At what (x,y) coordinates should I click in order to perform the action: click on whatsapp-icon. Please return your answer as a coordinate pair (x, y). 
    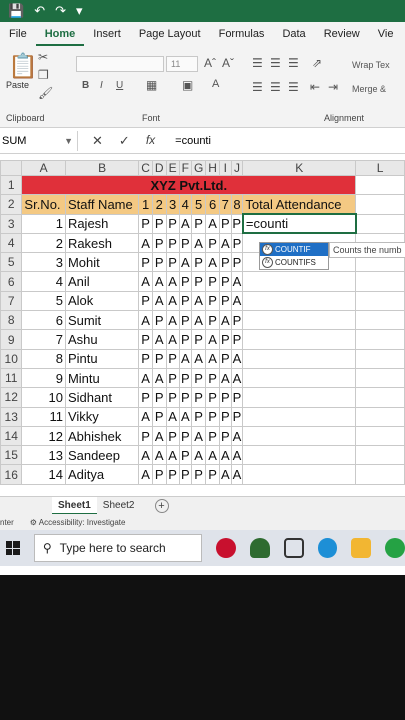
    Looking at the image, I should click on (395, 548).